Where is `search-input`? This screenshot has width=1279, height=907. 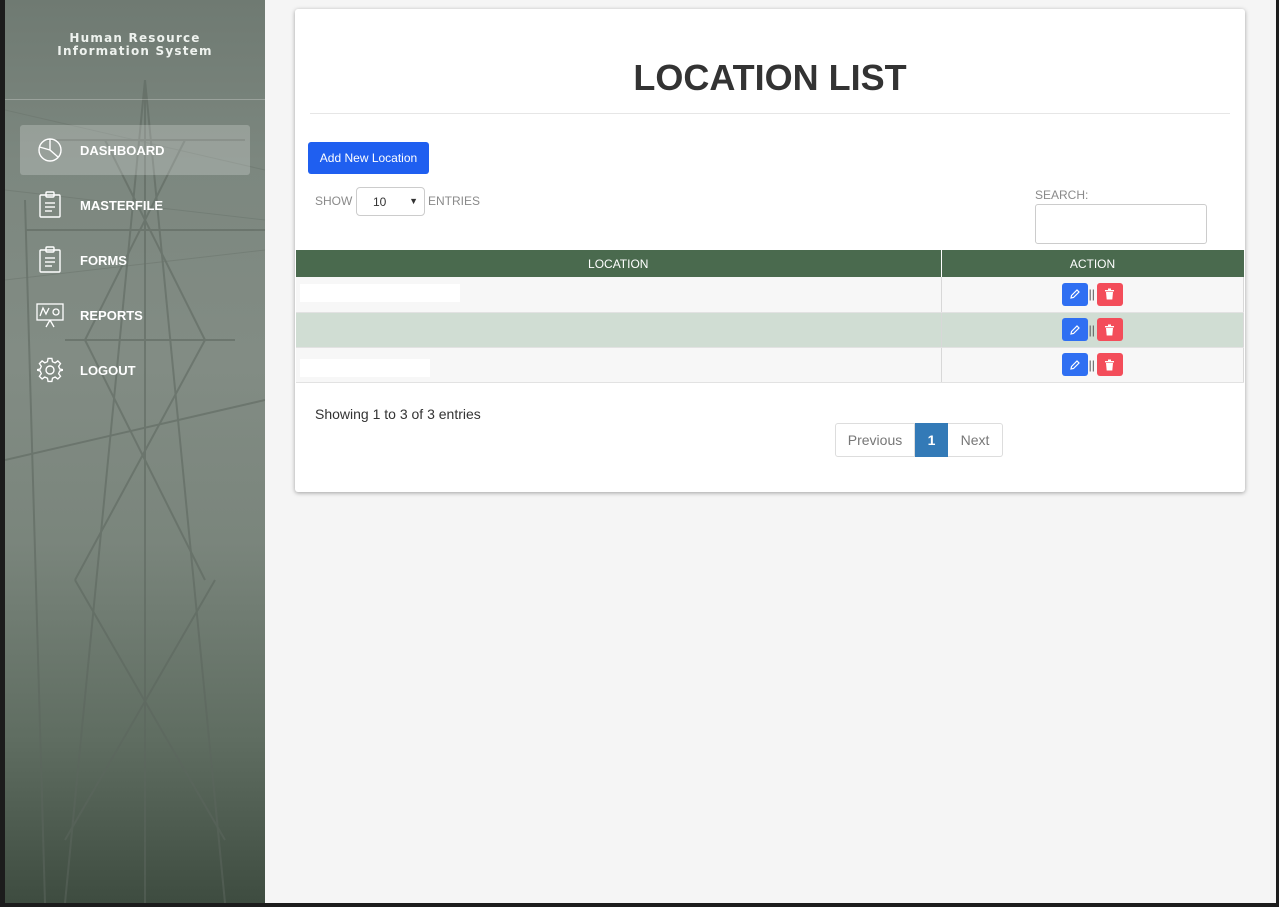
search-input is located at coordinates (1121, 224).